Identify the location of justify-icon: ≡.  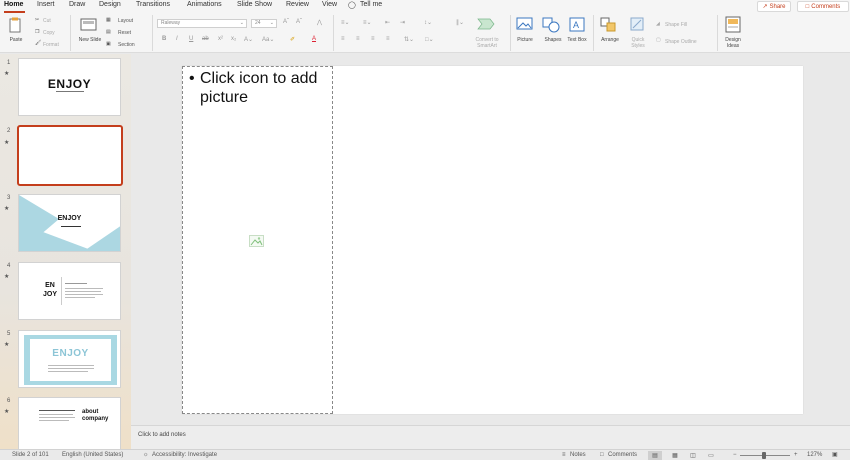
(388, 39).